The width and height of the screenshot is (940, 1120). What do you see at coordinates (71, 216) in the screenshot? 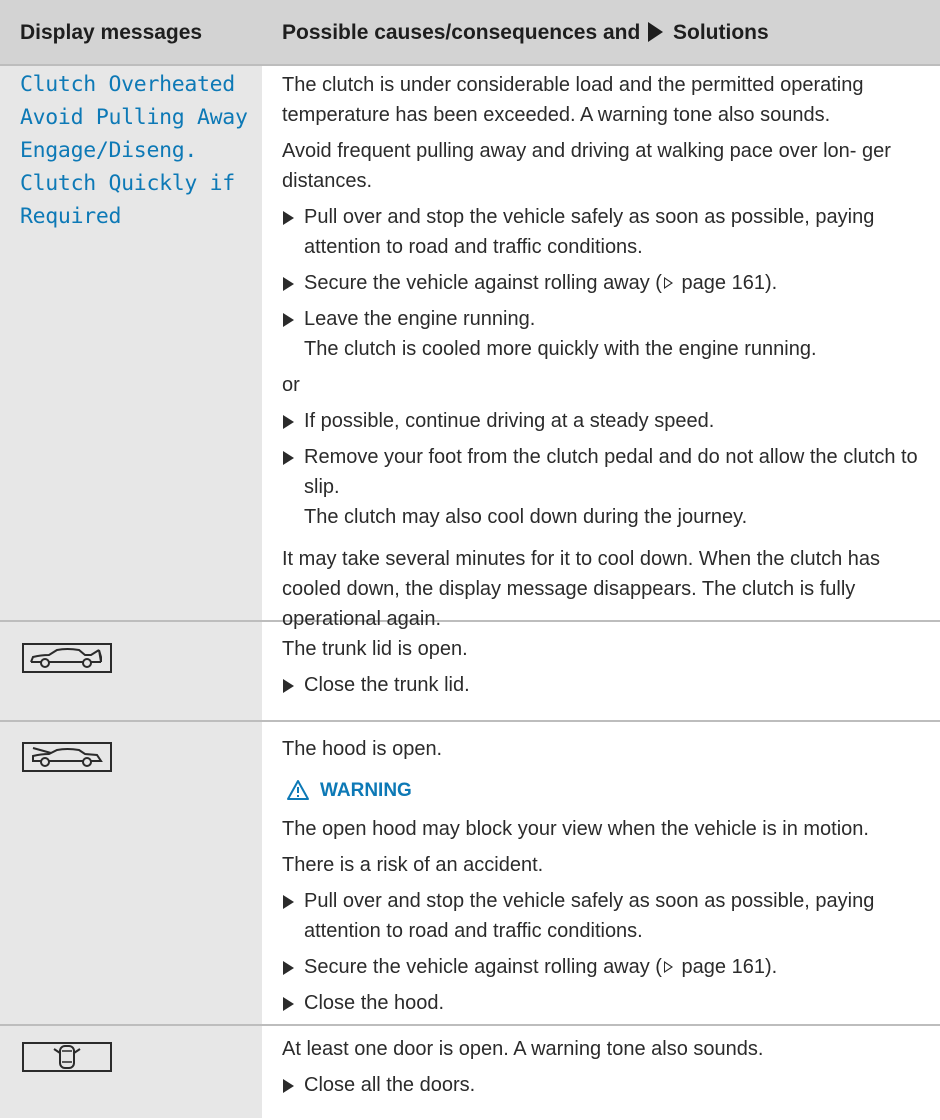
I see `message-line: Required` at bounding box center [71, 216].